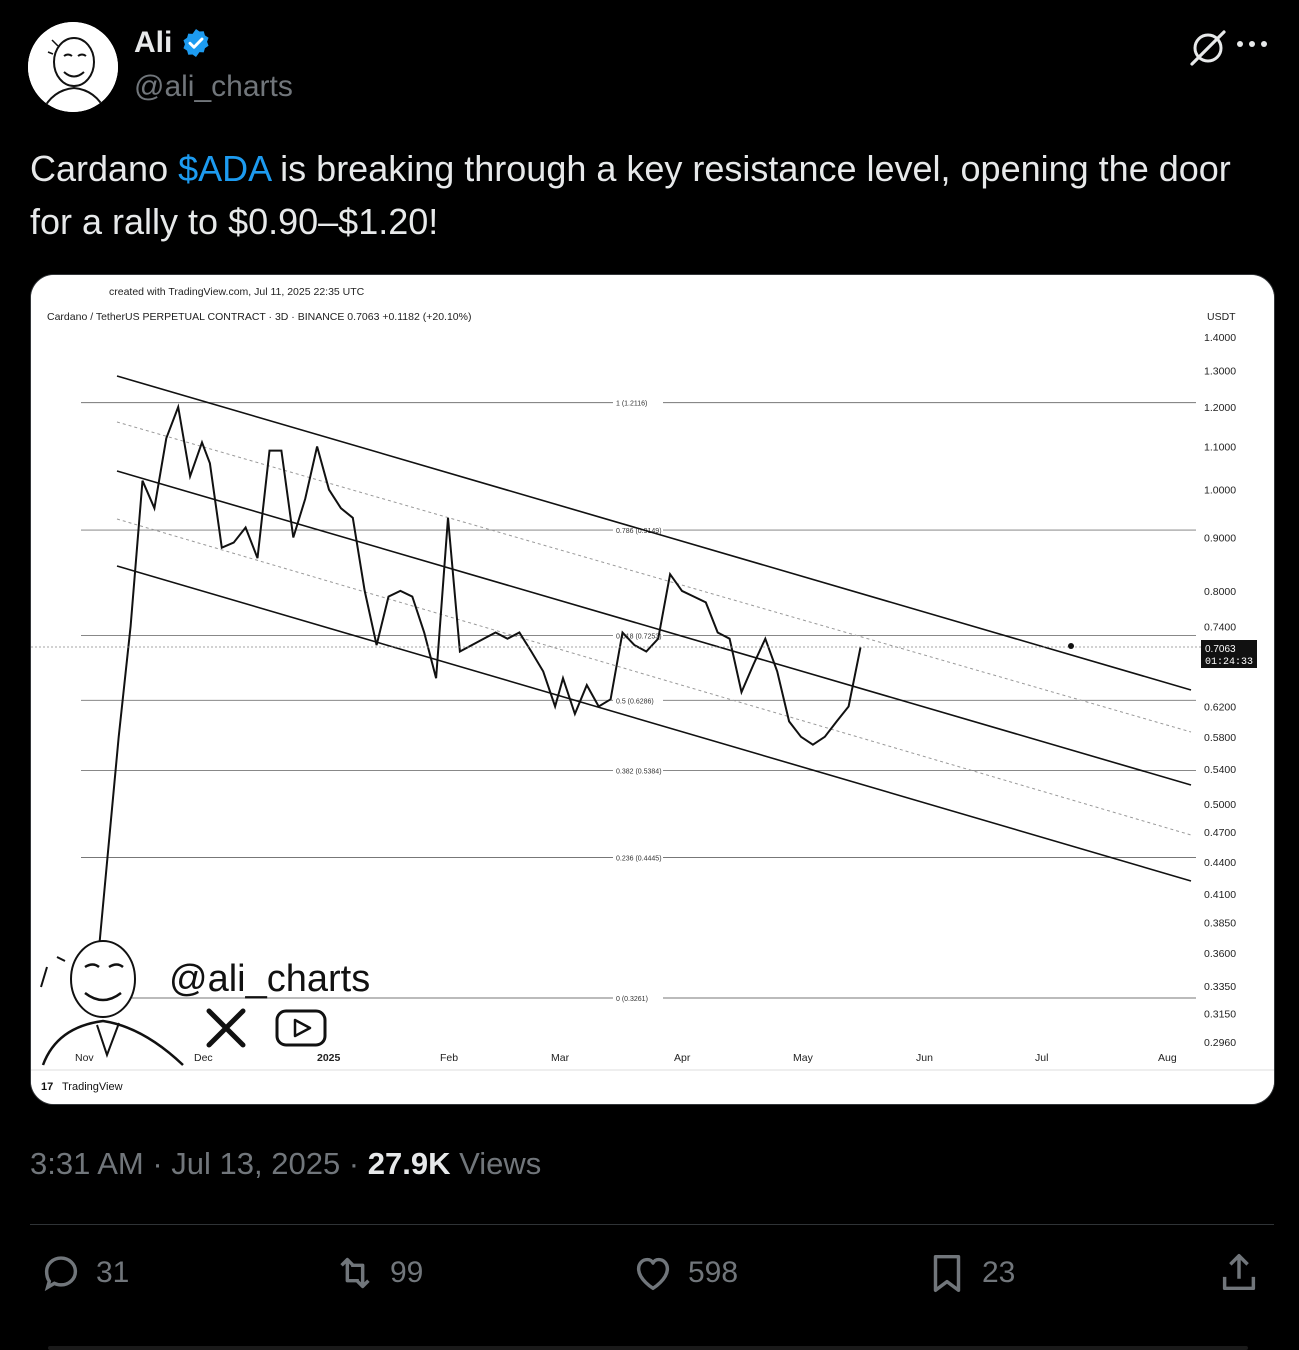 This screenshot has width=1299, height=1350. I want to click on like-count: 598, so click(713, 1272).